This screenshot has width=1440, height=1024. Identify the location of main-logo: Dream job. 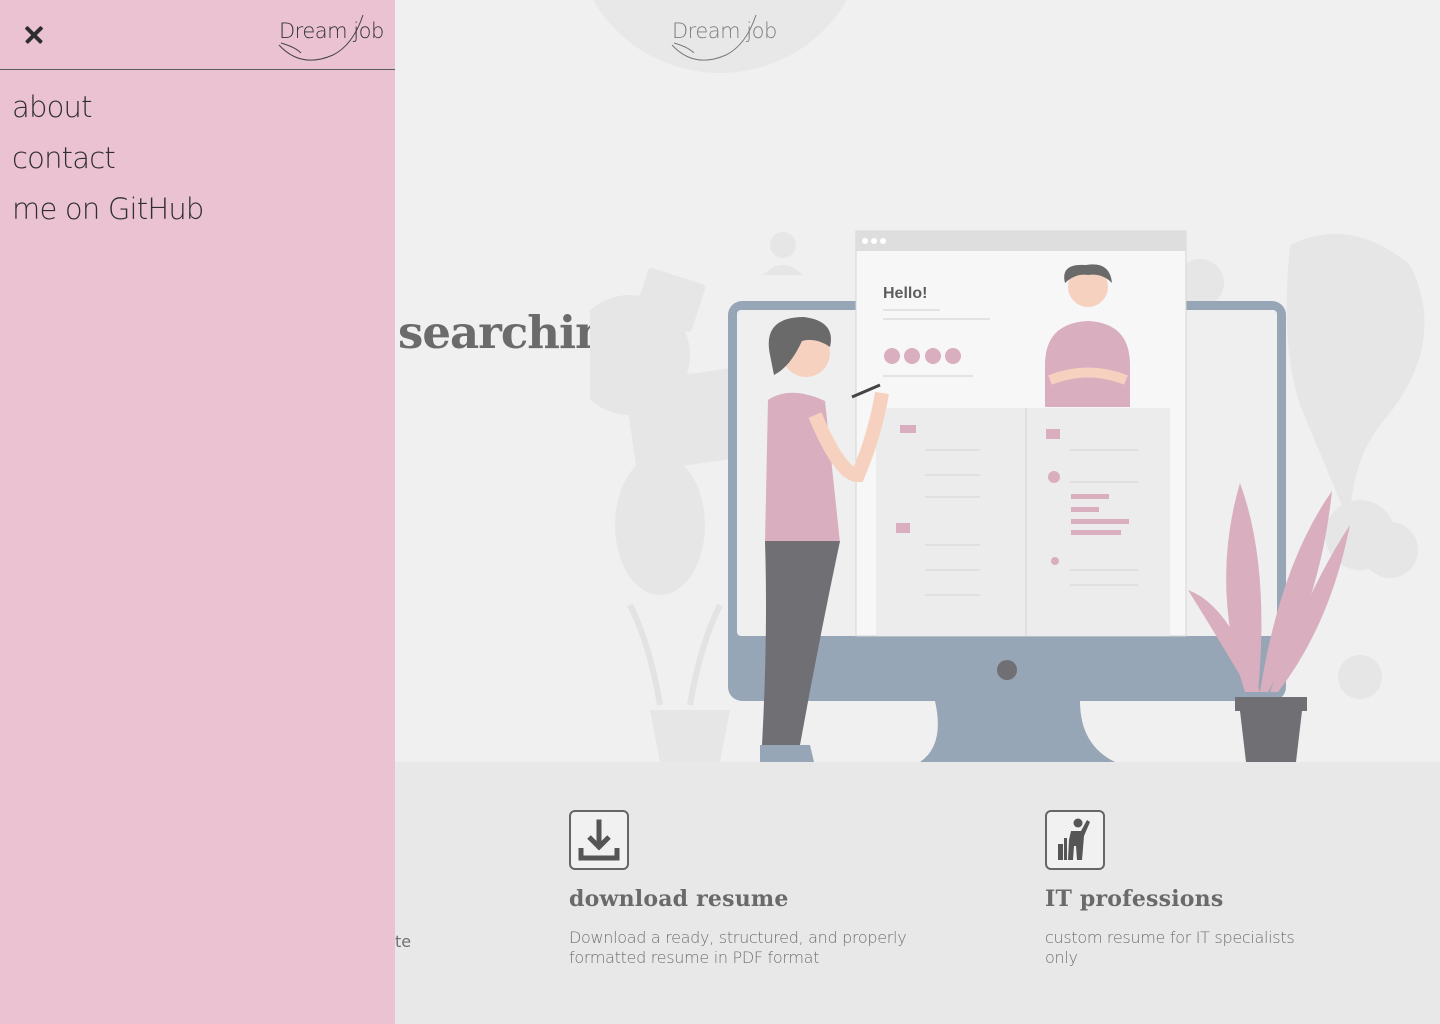
(720, 39).